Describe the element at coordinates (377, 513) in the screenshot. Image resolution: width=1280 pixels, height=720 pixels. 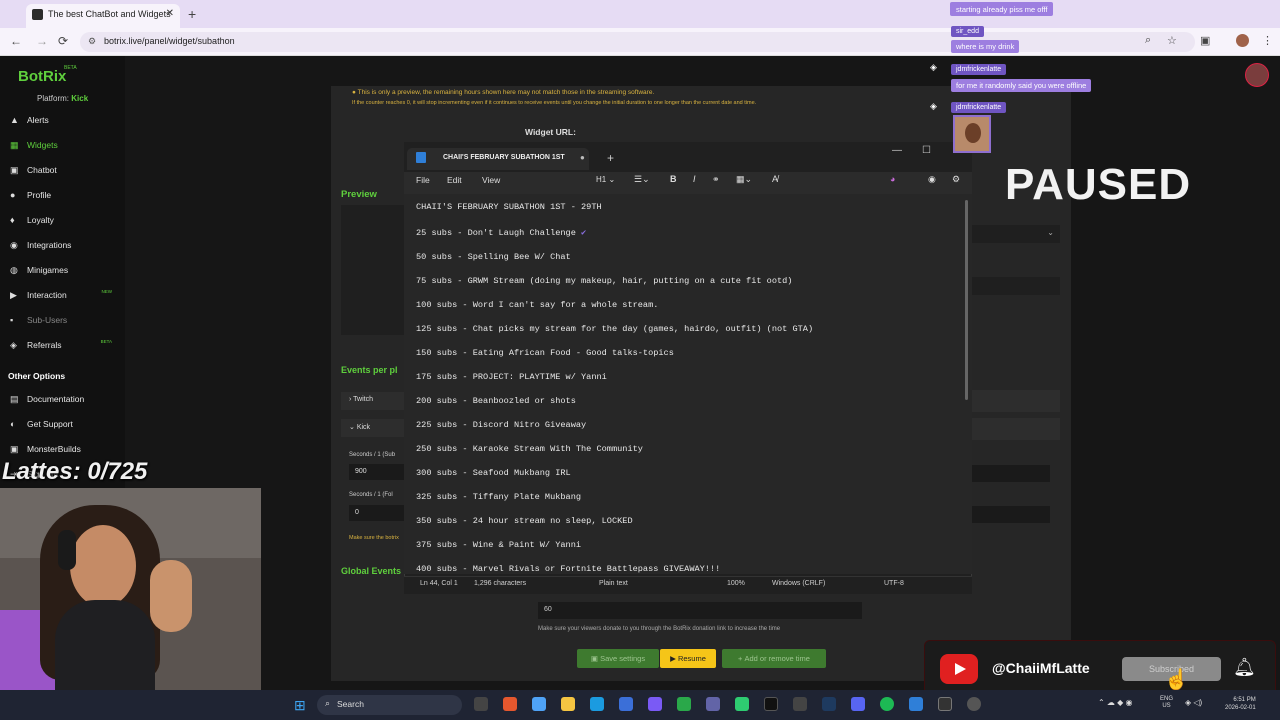
I see `seconds-per-follow-input: 0` at that location.